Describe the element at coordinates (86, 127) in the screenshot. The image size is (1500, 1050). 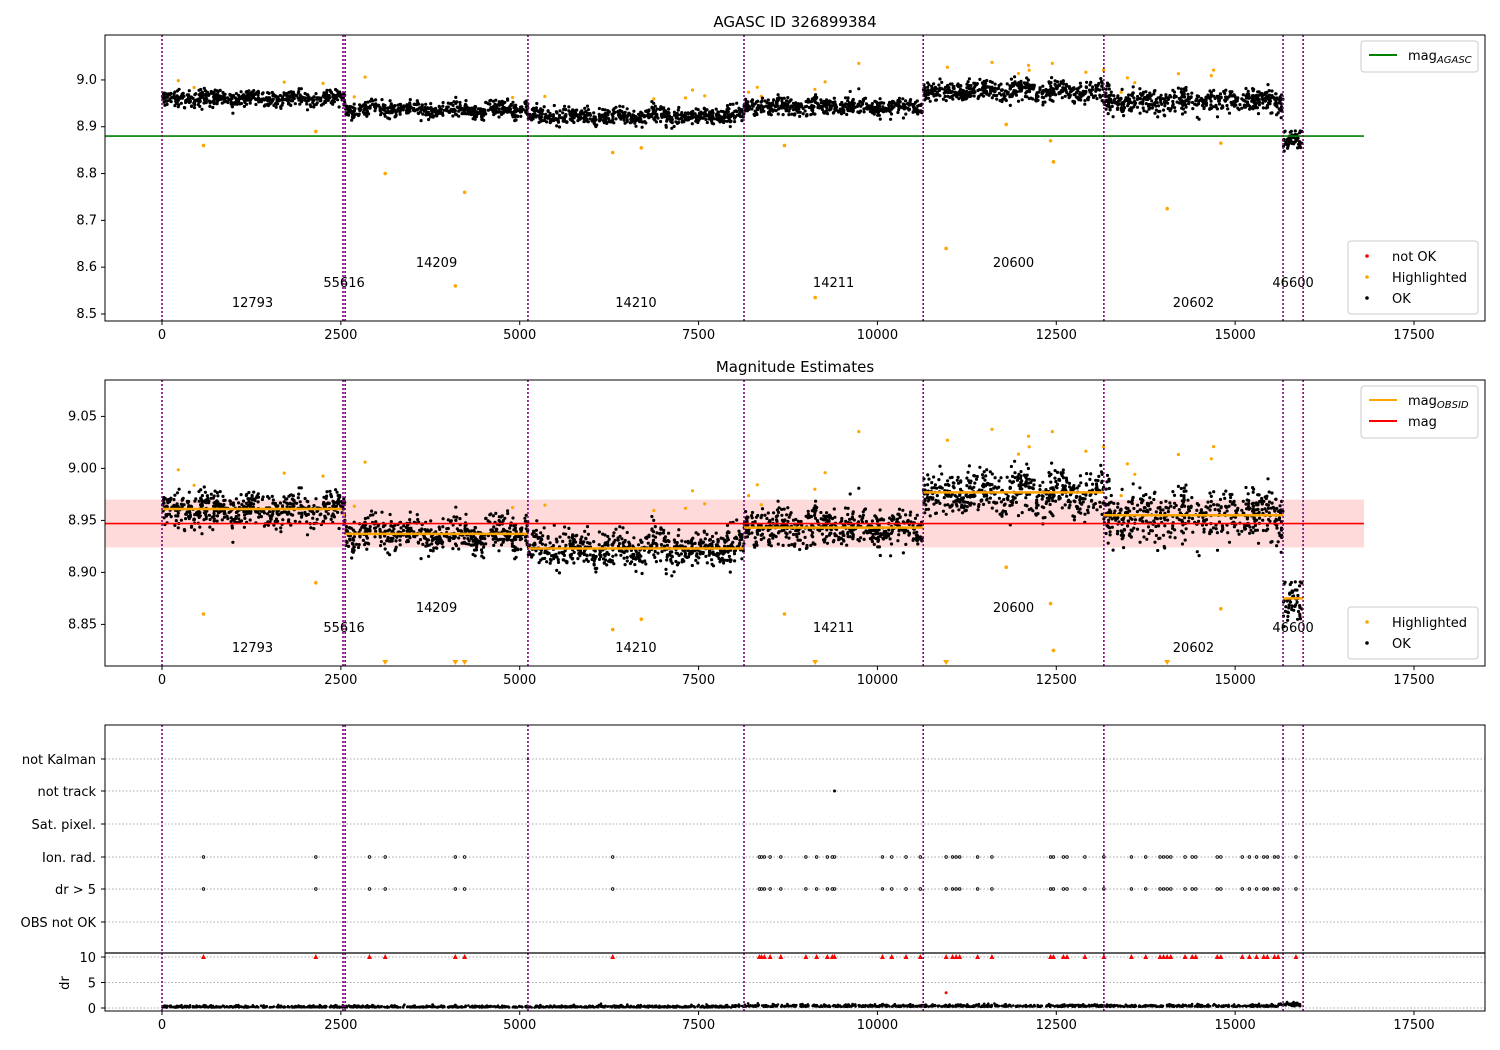
I see `y-tick-label: 8.9` at that location.